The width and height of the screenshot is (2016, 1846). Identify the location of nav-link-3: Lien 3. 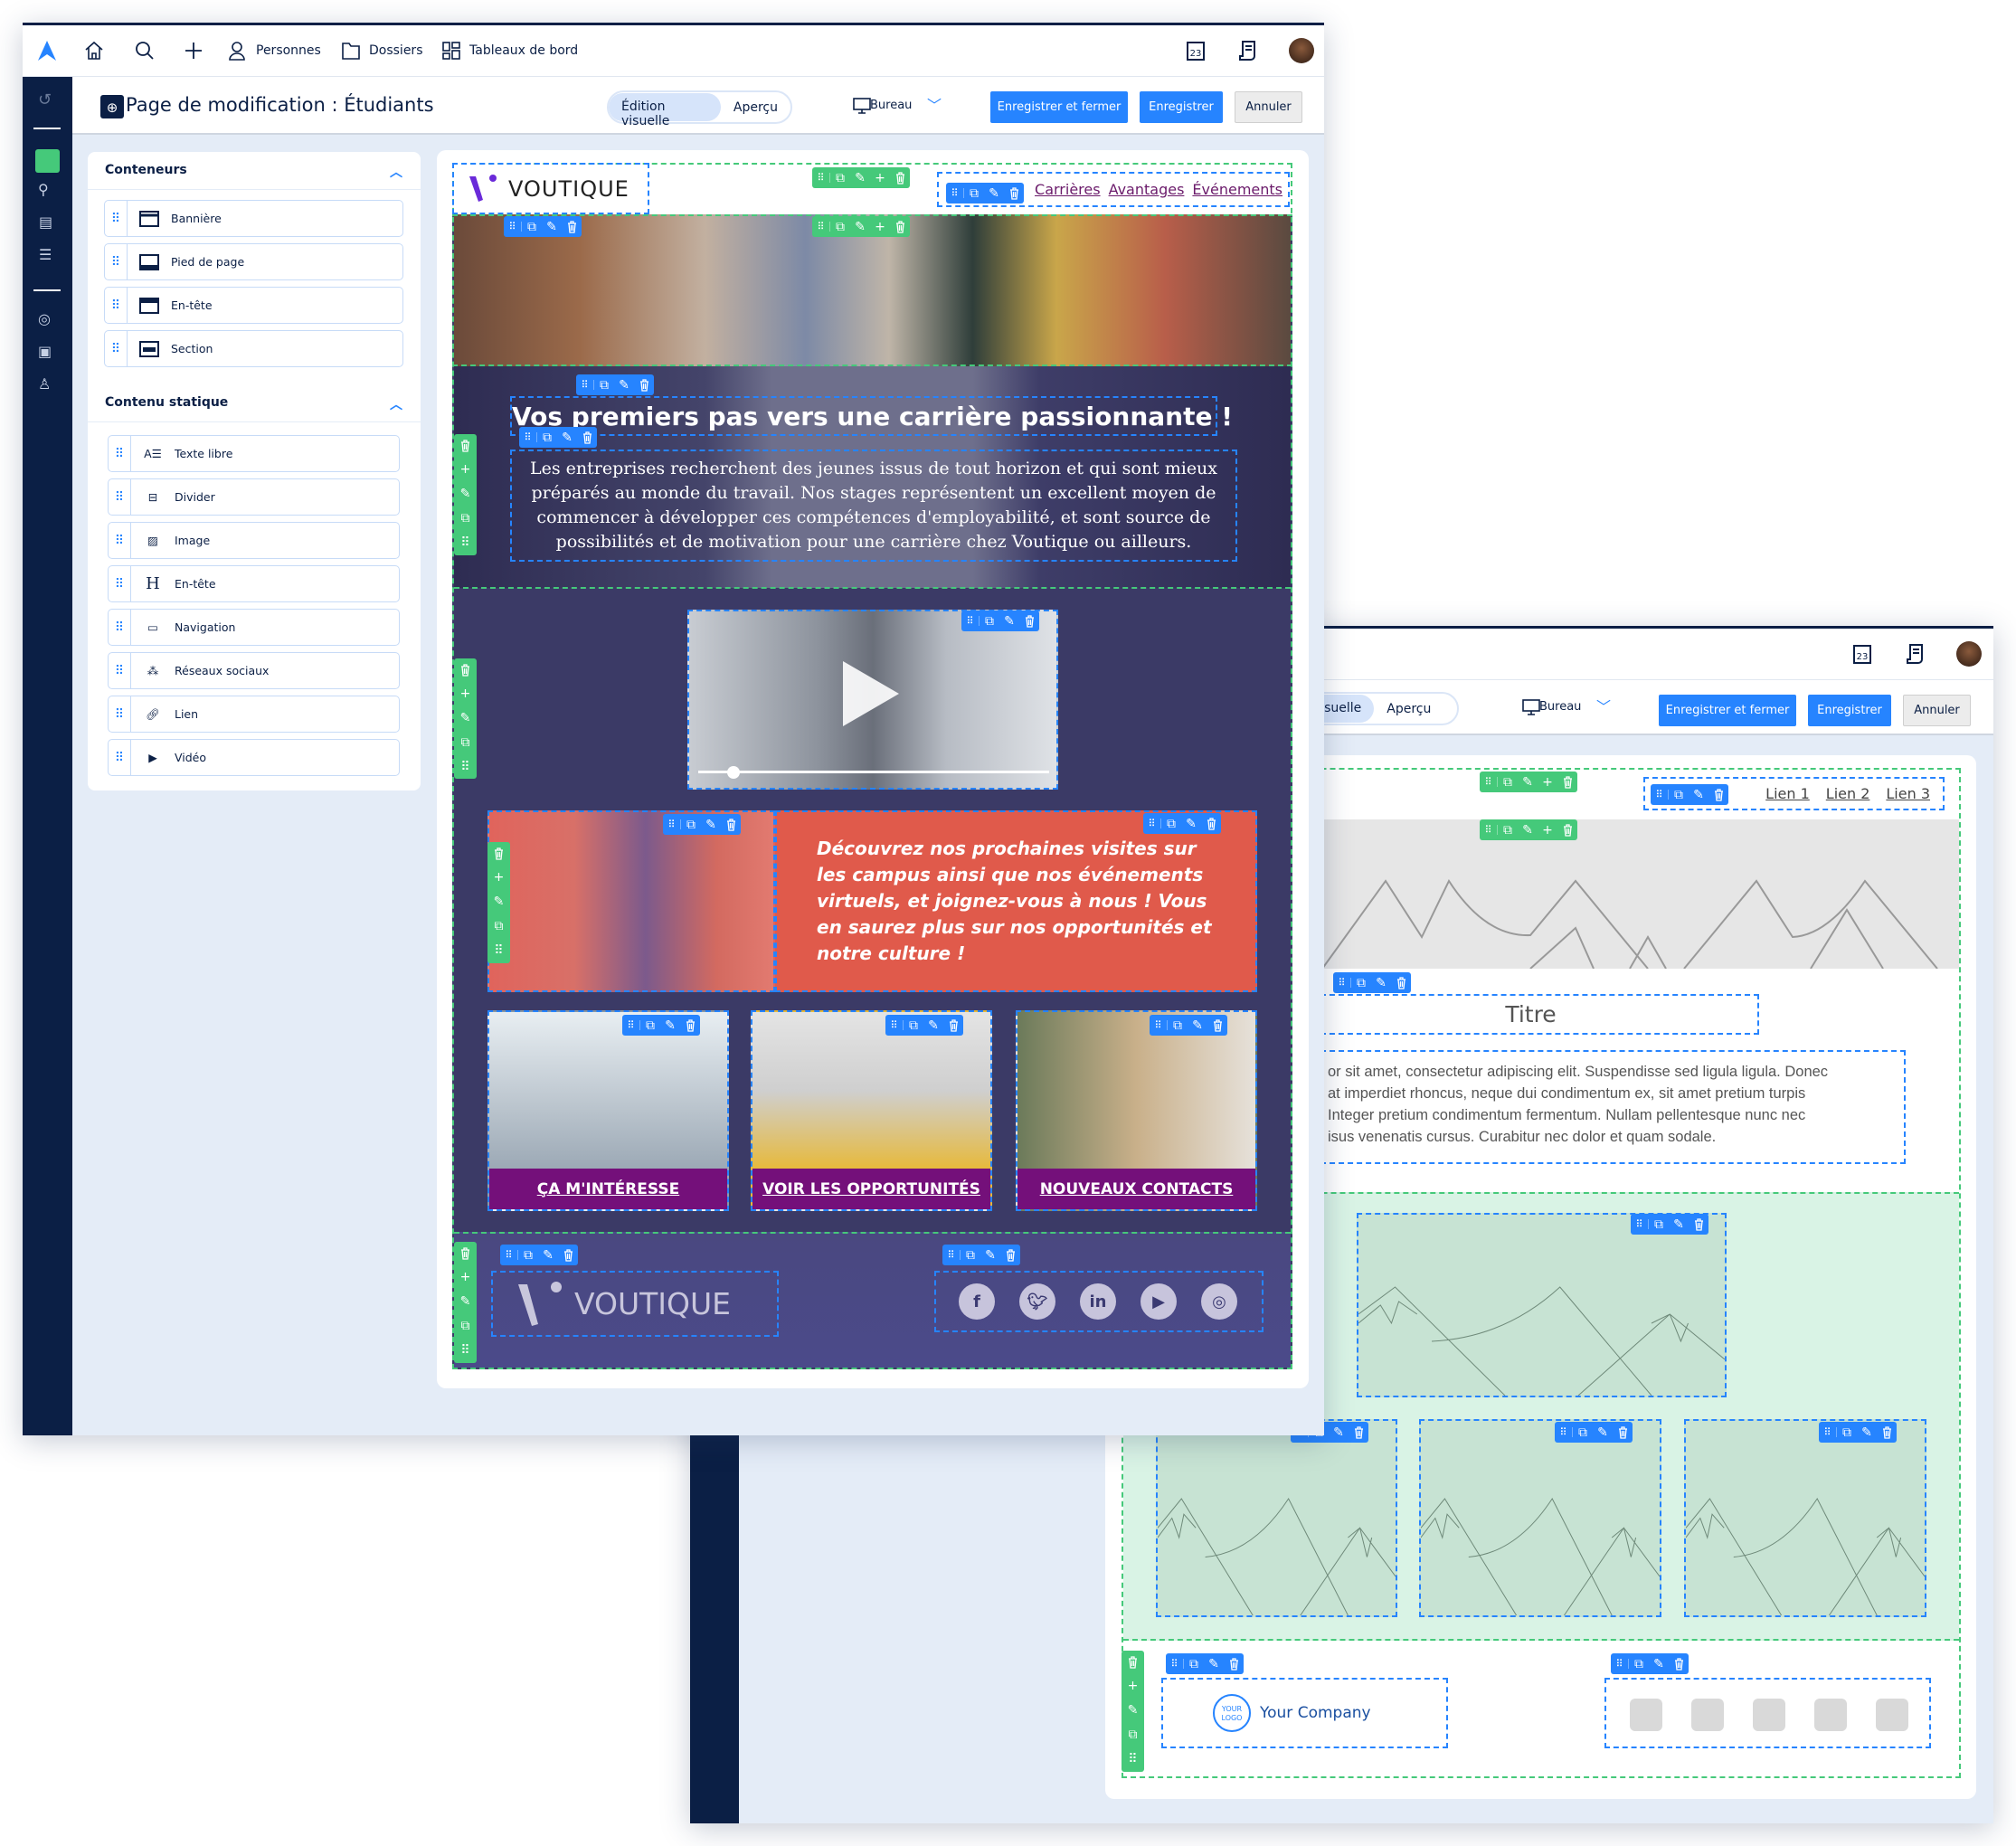
(1908, 794).